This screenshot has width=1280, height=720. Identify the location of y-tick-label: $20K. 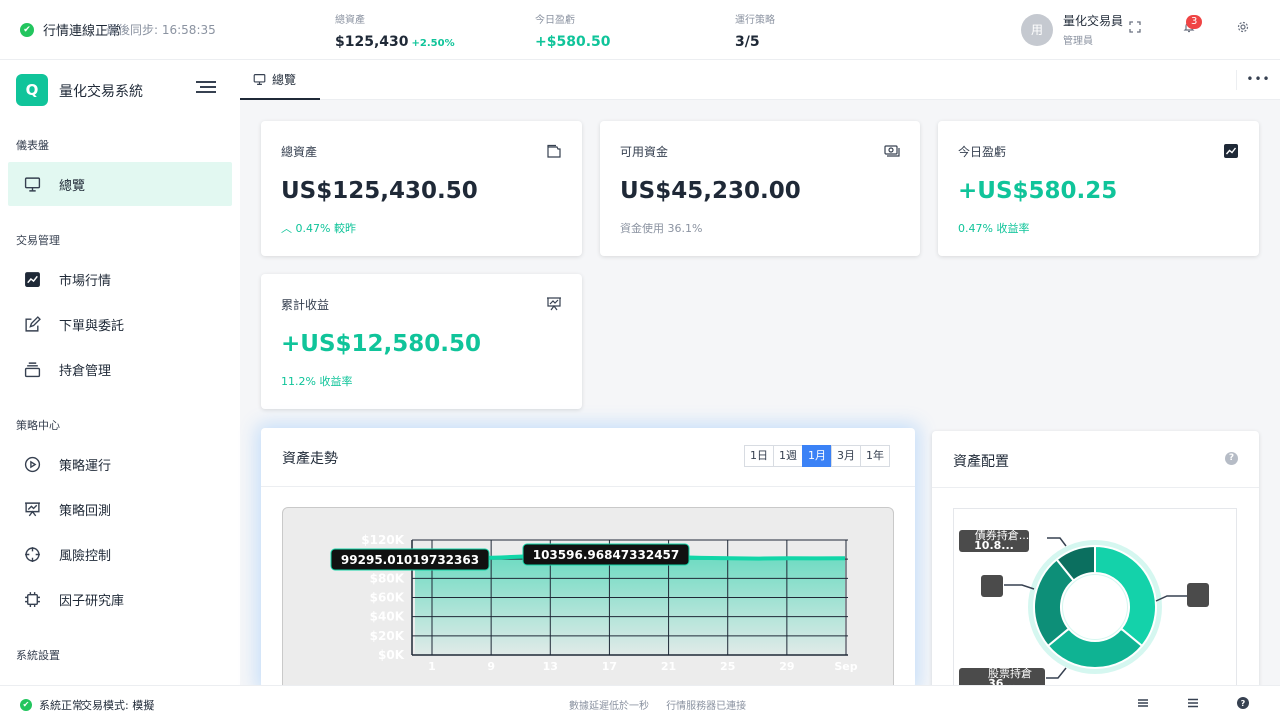
(387, 636).